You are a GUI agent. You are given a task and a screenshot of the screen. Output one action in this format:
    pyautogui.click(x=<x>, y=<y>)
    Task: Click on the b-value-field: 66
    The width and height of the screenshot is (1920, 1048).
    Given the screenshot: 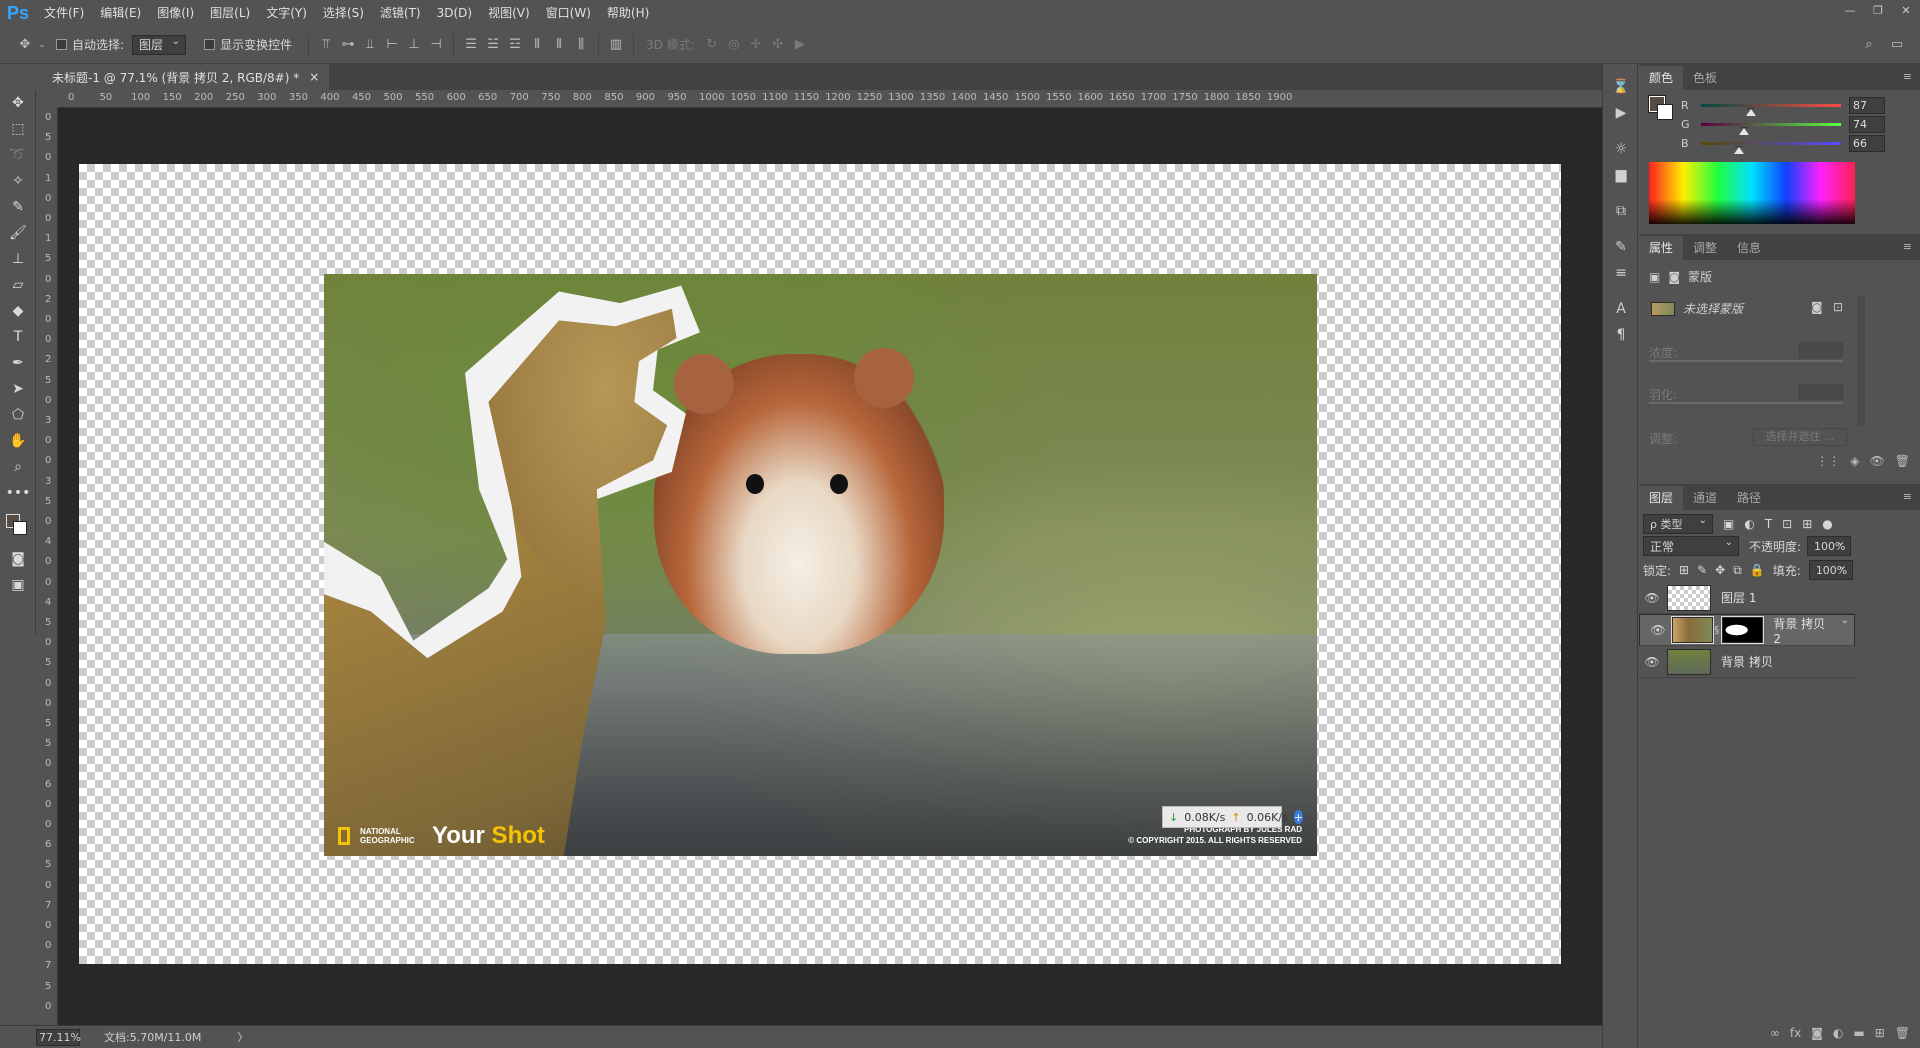 What is the action you would take?
    pyautogui.click(x=1867, y=143)
    